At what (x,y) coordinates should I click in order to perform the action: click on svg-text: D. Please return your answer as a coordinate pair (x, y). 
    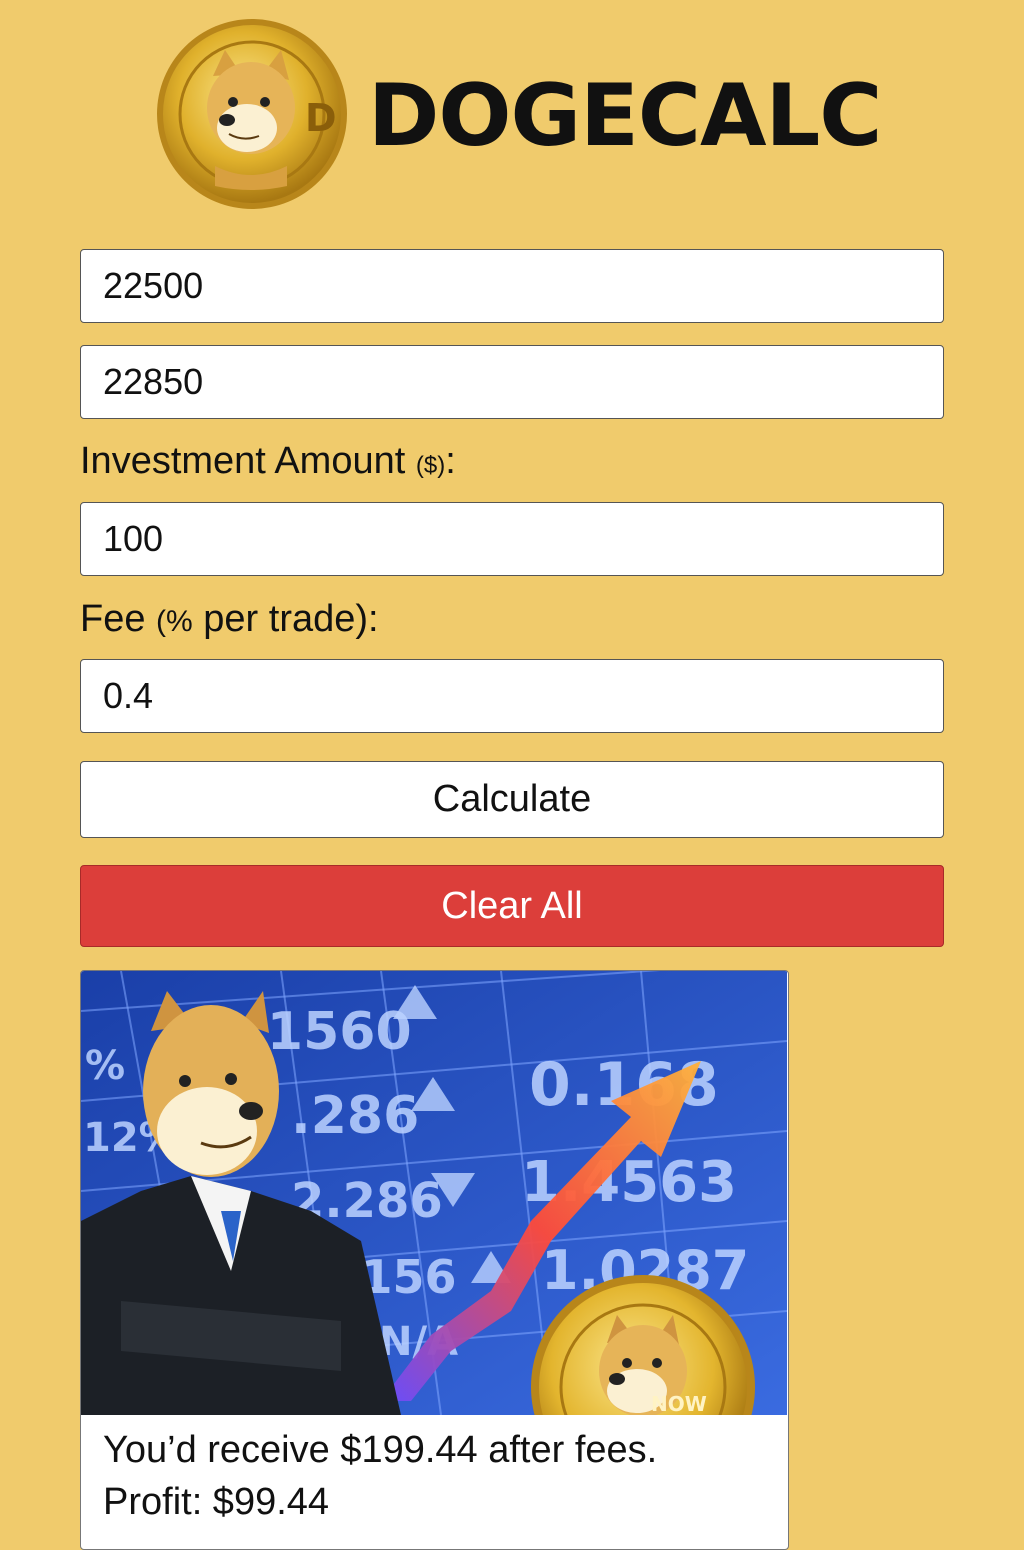
    Looking at the image, I should click on (321, 118).